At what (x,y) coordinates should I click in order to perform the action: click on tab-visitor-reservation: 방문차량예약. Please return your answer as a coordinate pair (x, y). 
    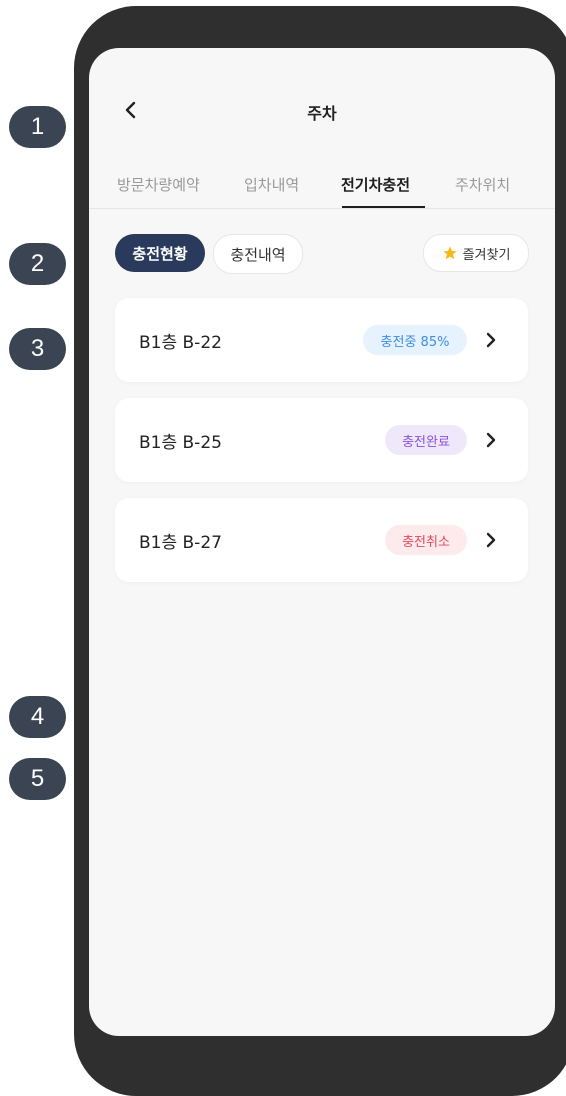
    Looking at the image, I should click on (158, 184).